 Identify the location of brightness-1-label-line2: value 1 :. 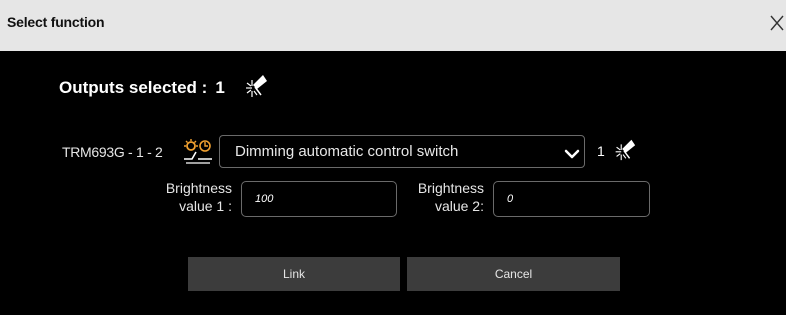
(205, 206).